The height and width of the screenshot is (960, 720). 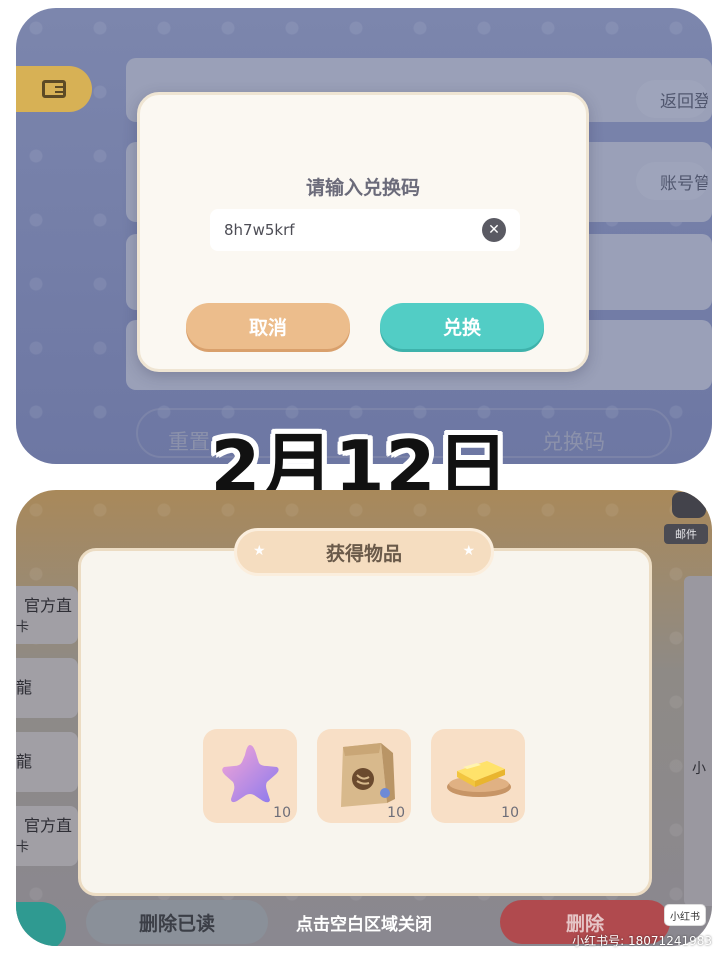 I want to click on code-input-box: ✕, so click(x=365, y=230).